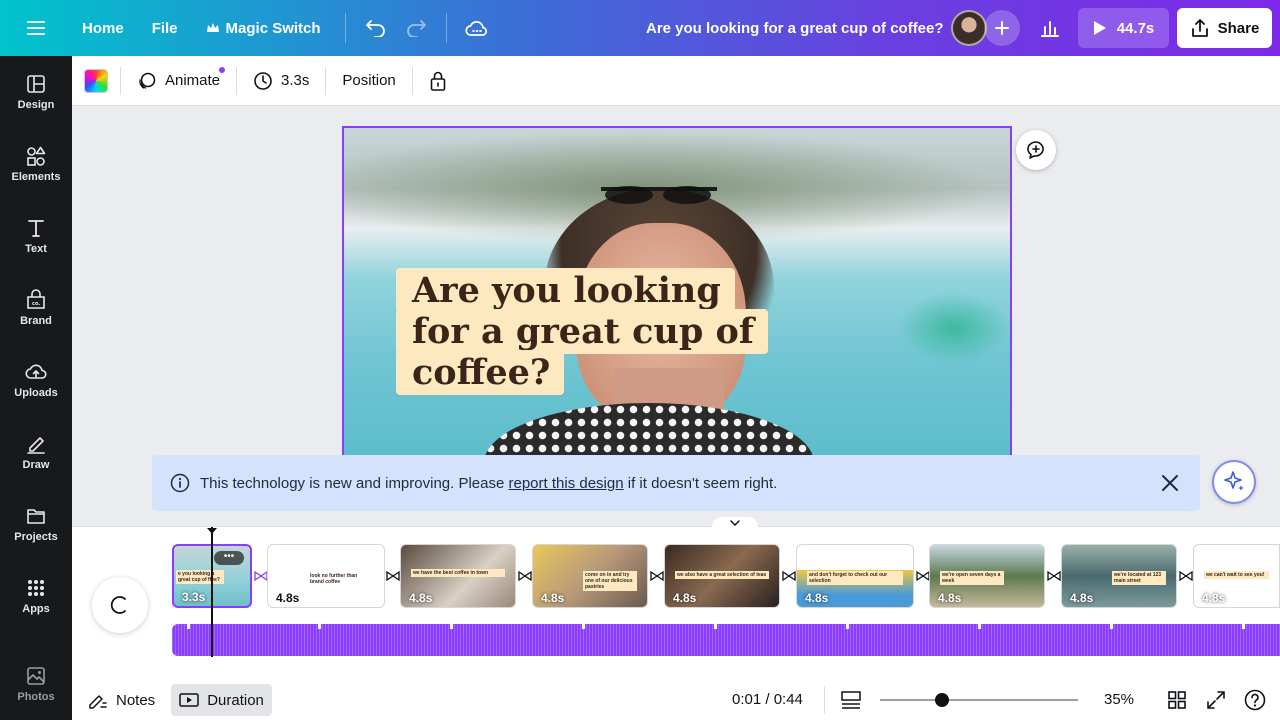 Image resolution: width=1280 pixels, height=720 pixels. What do you see at coordinates (1236, 576) in the screenshot?
I see `timeline-clip-9: we can't wait to see you! 4.8s` at bounding box center [1236, 576].